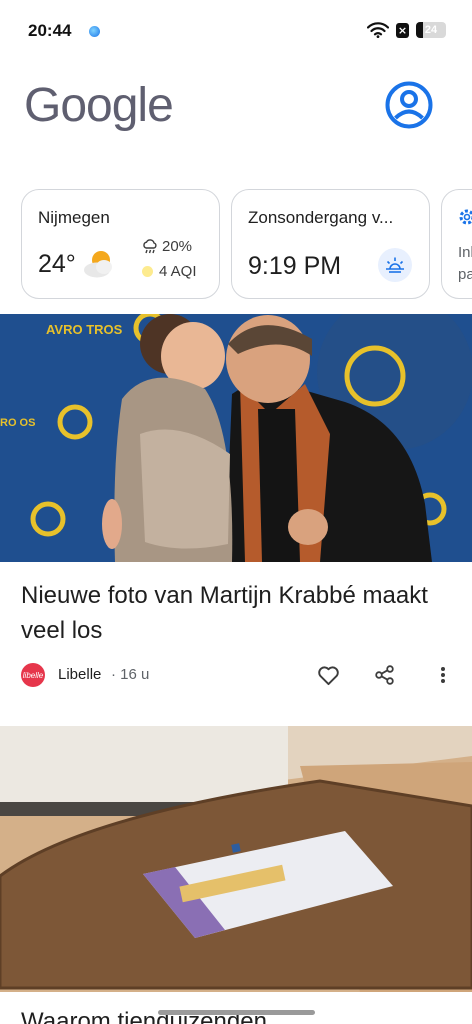 The height and width of the screenshot is (1024, 472). Describe the element at coordinates (465, 274) in the screenshot. I see `info-card-line-2: pa` at that location.